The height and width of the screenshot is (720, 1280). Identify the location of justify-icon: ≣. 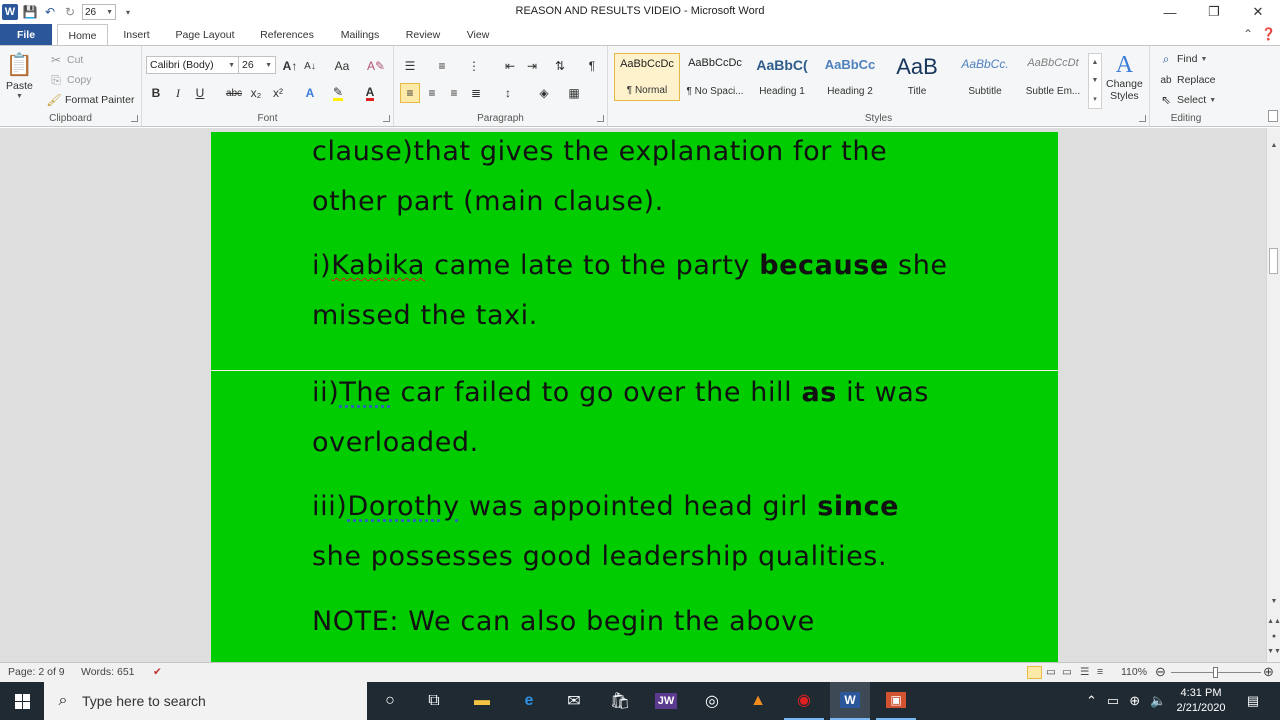
(476, 93).